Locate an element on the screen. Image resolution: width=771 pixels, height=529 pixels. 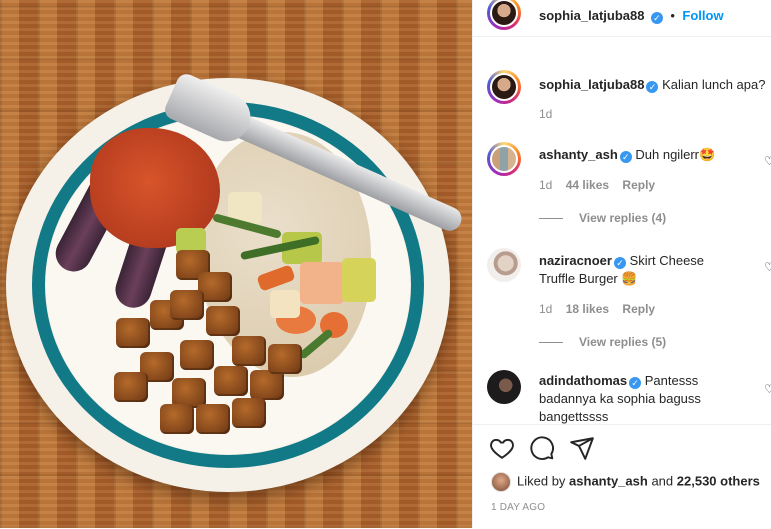
author-username: sophia_latjuba88 is located at coordinates (591, 15).